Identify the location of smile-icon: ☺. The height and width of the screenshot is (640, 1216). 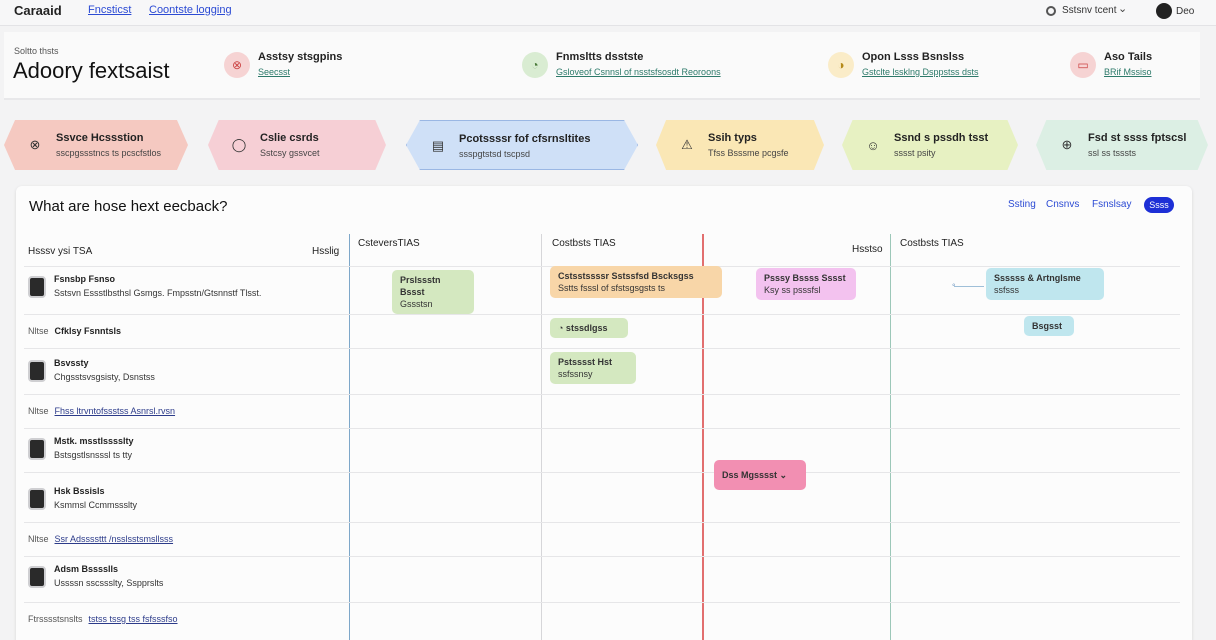
(873, 145).